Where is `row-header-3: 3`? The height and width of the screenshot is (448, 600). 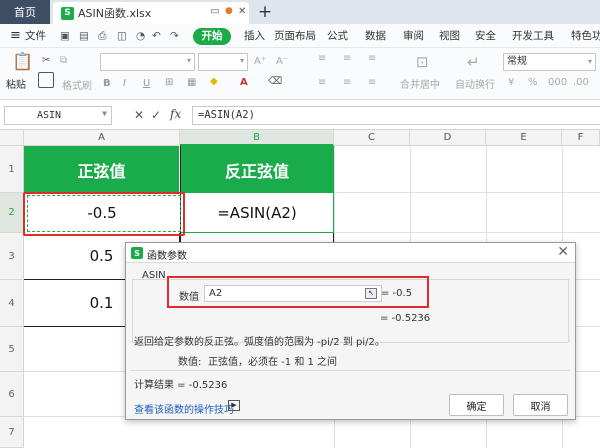 row-header-3: 3 is located at coordinates (12, 256).